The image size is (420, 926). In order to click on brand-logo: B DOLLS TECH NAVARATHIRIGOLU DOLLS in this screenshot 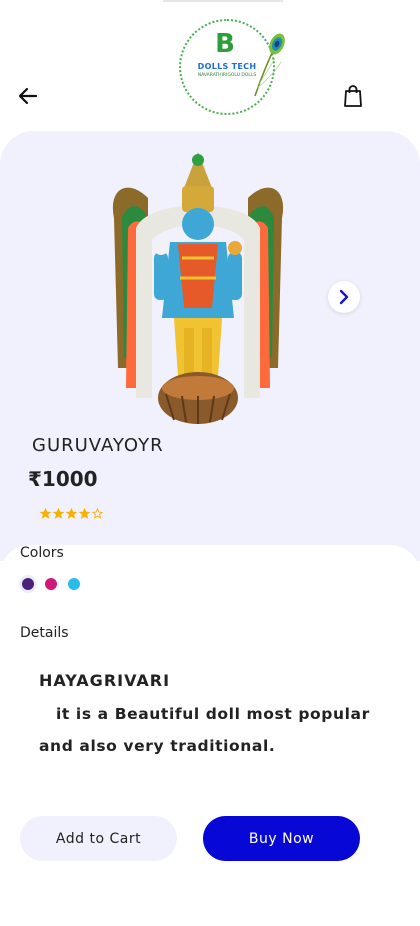, I will do `click(227, 57)`.